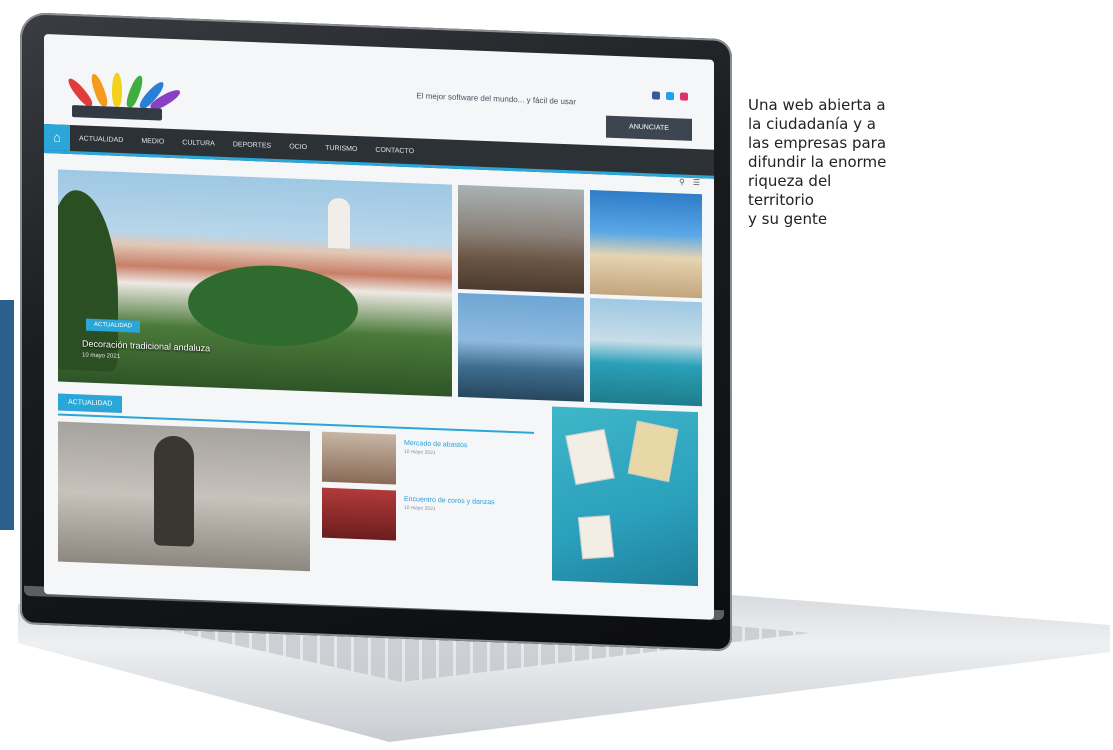 This screenshot has height=750, width=1113. What do you see at coordinates (682, 184) in the screenshot?
I see `search-icon: ⚲` at bounding box center [682, 184].